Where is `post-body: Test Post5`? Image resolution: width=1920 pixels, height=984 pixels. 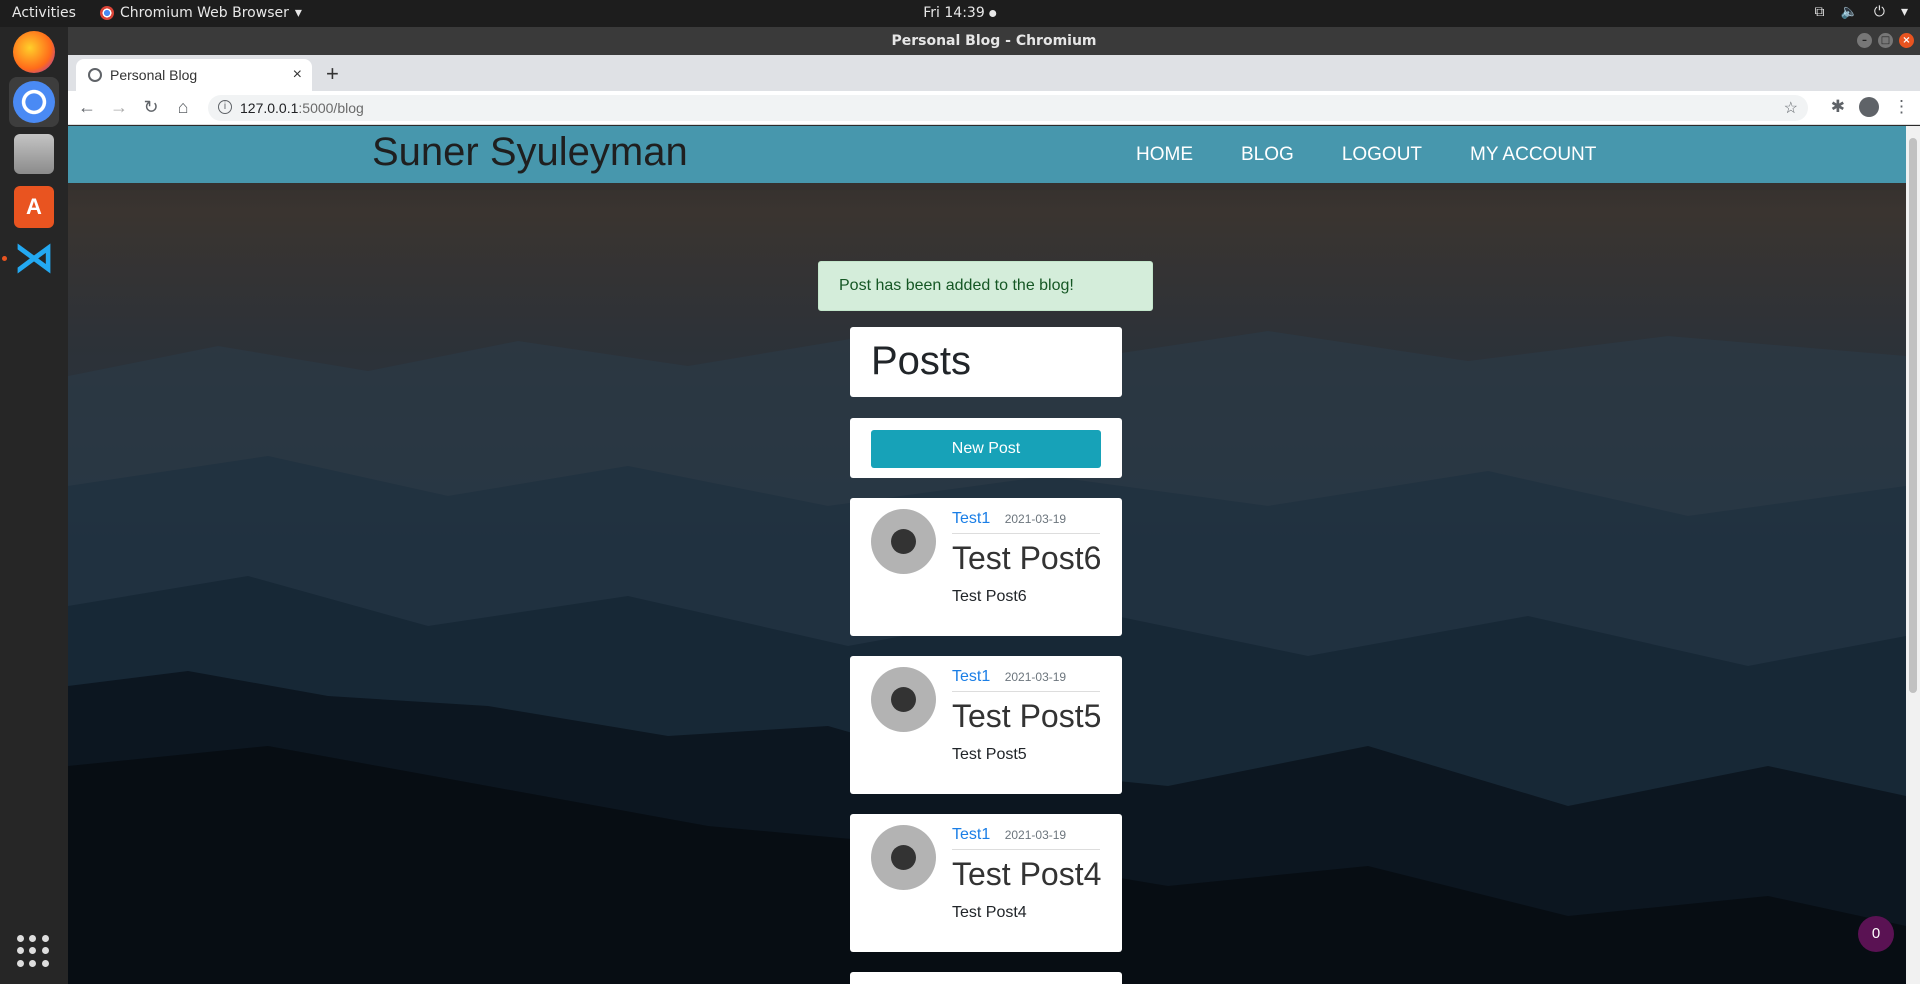 post-body: Test Post5 is located at coordinates (989, 754).